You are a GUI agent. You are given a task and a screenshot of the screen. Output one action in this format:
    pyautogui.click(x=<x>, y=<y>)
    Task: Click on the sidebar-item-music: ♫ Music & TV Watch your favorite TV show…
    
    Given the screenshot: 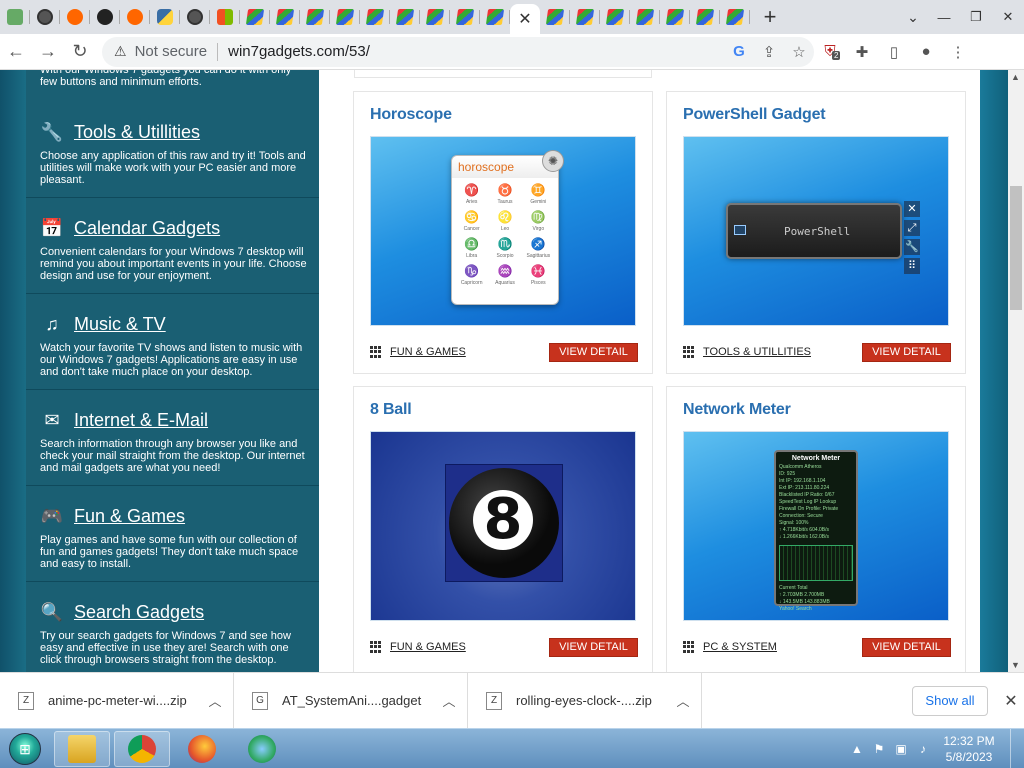 What is the action you would take?
    pyautogui.click(x=172, y=346)
    